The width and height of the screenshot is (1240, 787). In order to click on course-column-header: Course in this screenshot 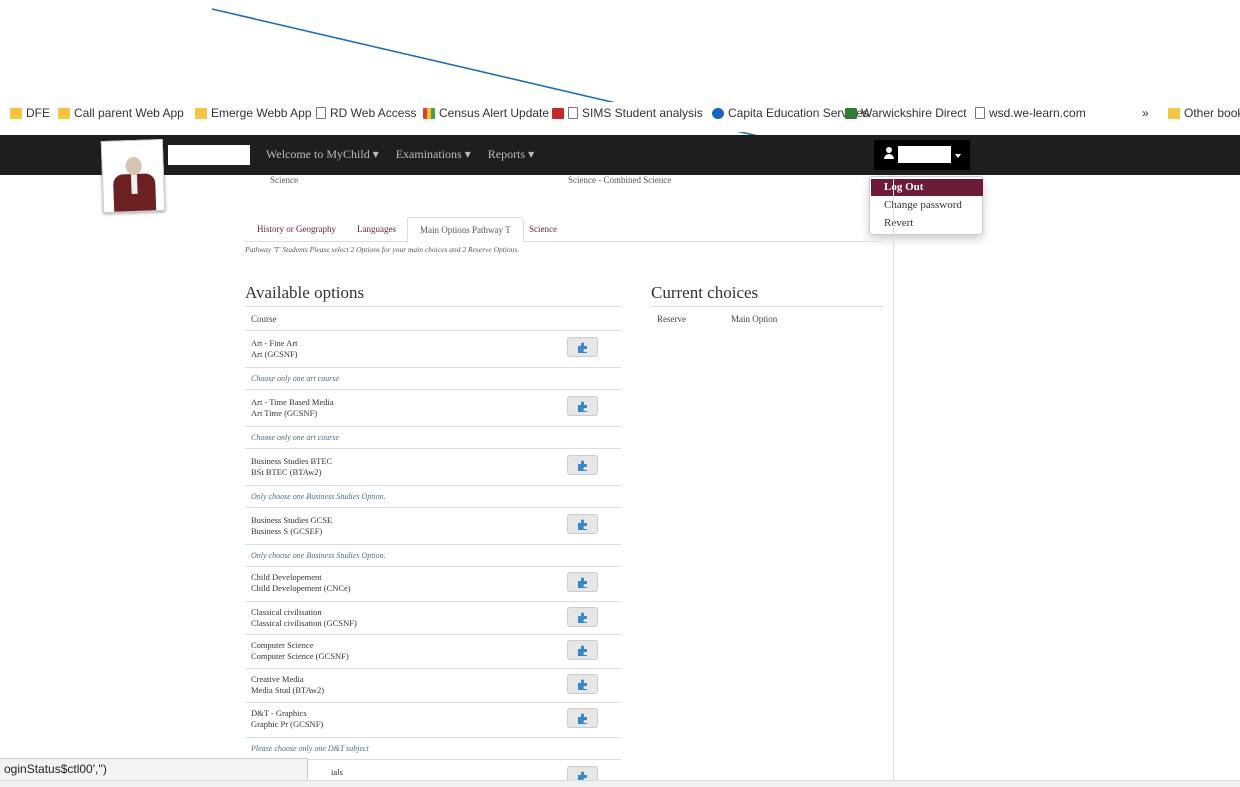, I will do `click(264, 319)`.